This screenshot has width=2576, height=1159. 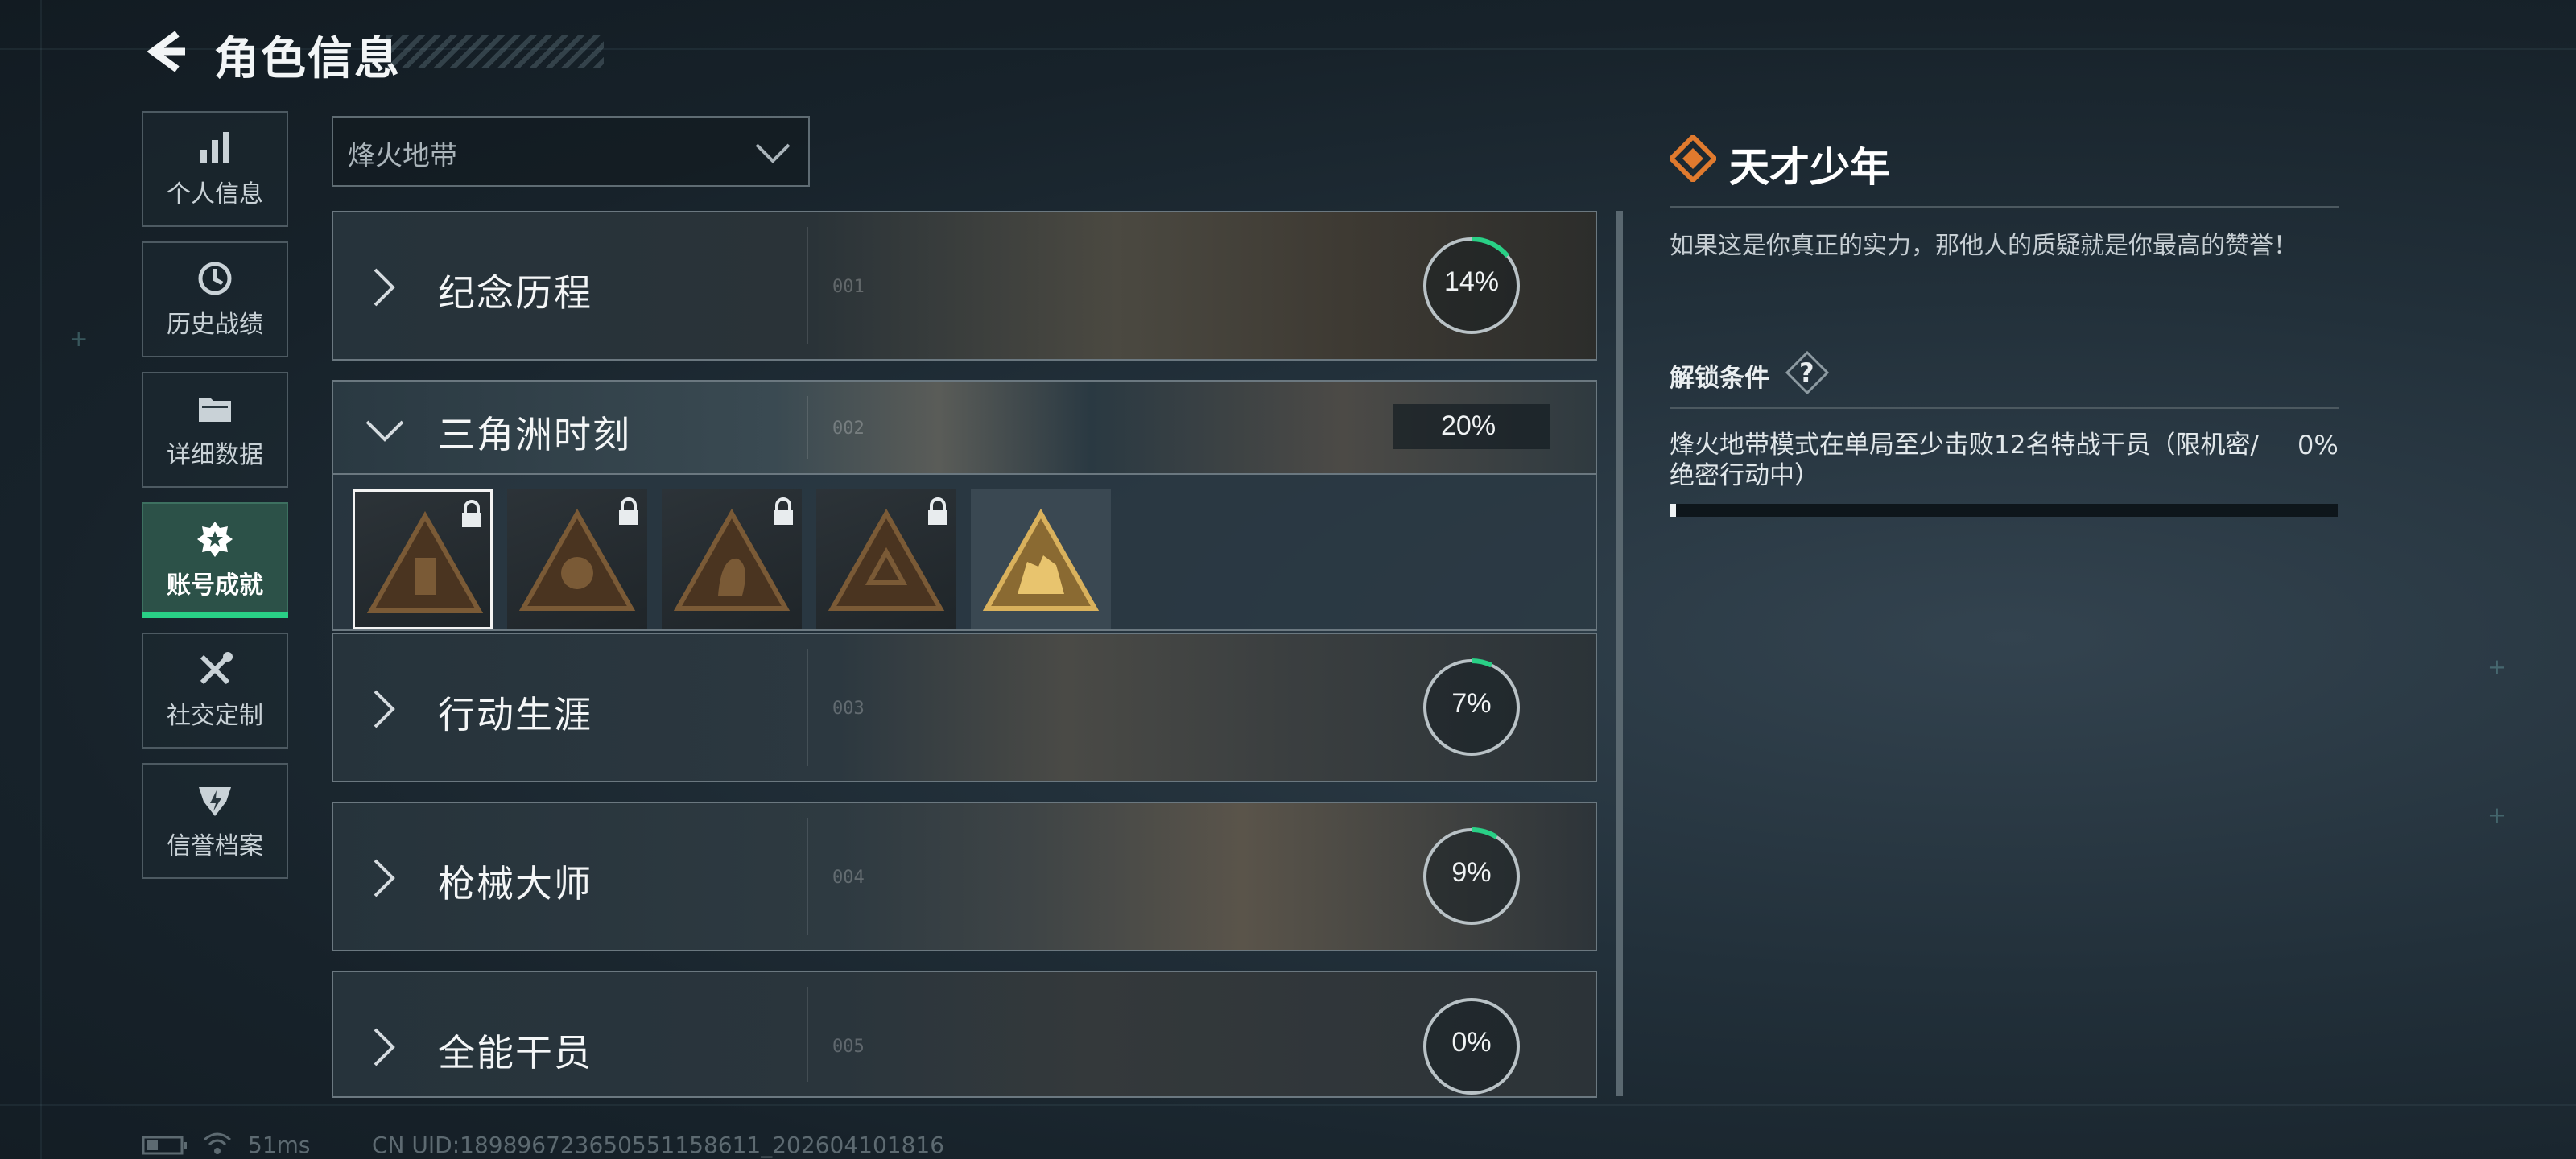 I want to click on title-decoration, so click(x=495, y=51).